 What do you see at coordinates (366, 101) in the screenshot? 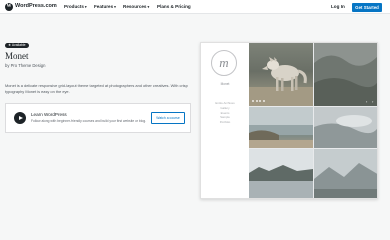
I see `chevron-left-icon: ‹` at bounding box center [366, 101].